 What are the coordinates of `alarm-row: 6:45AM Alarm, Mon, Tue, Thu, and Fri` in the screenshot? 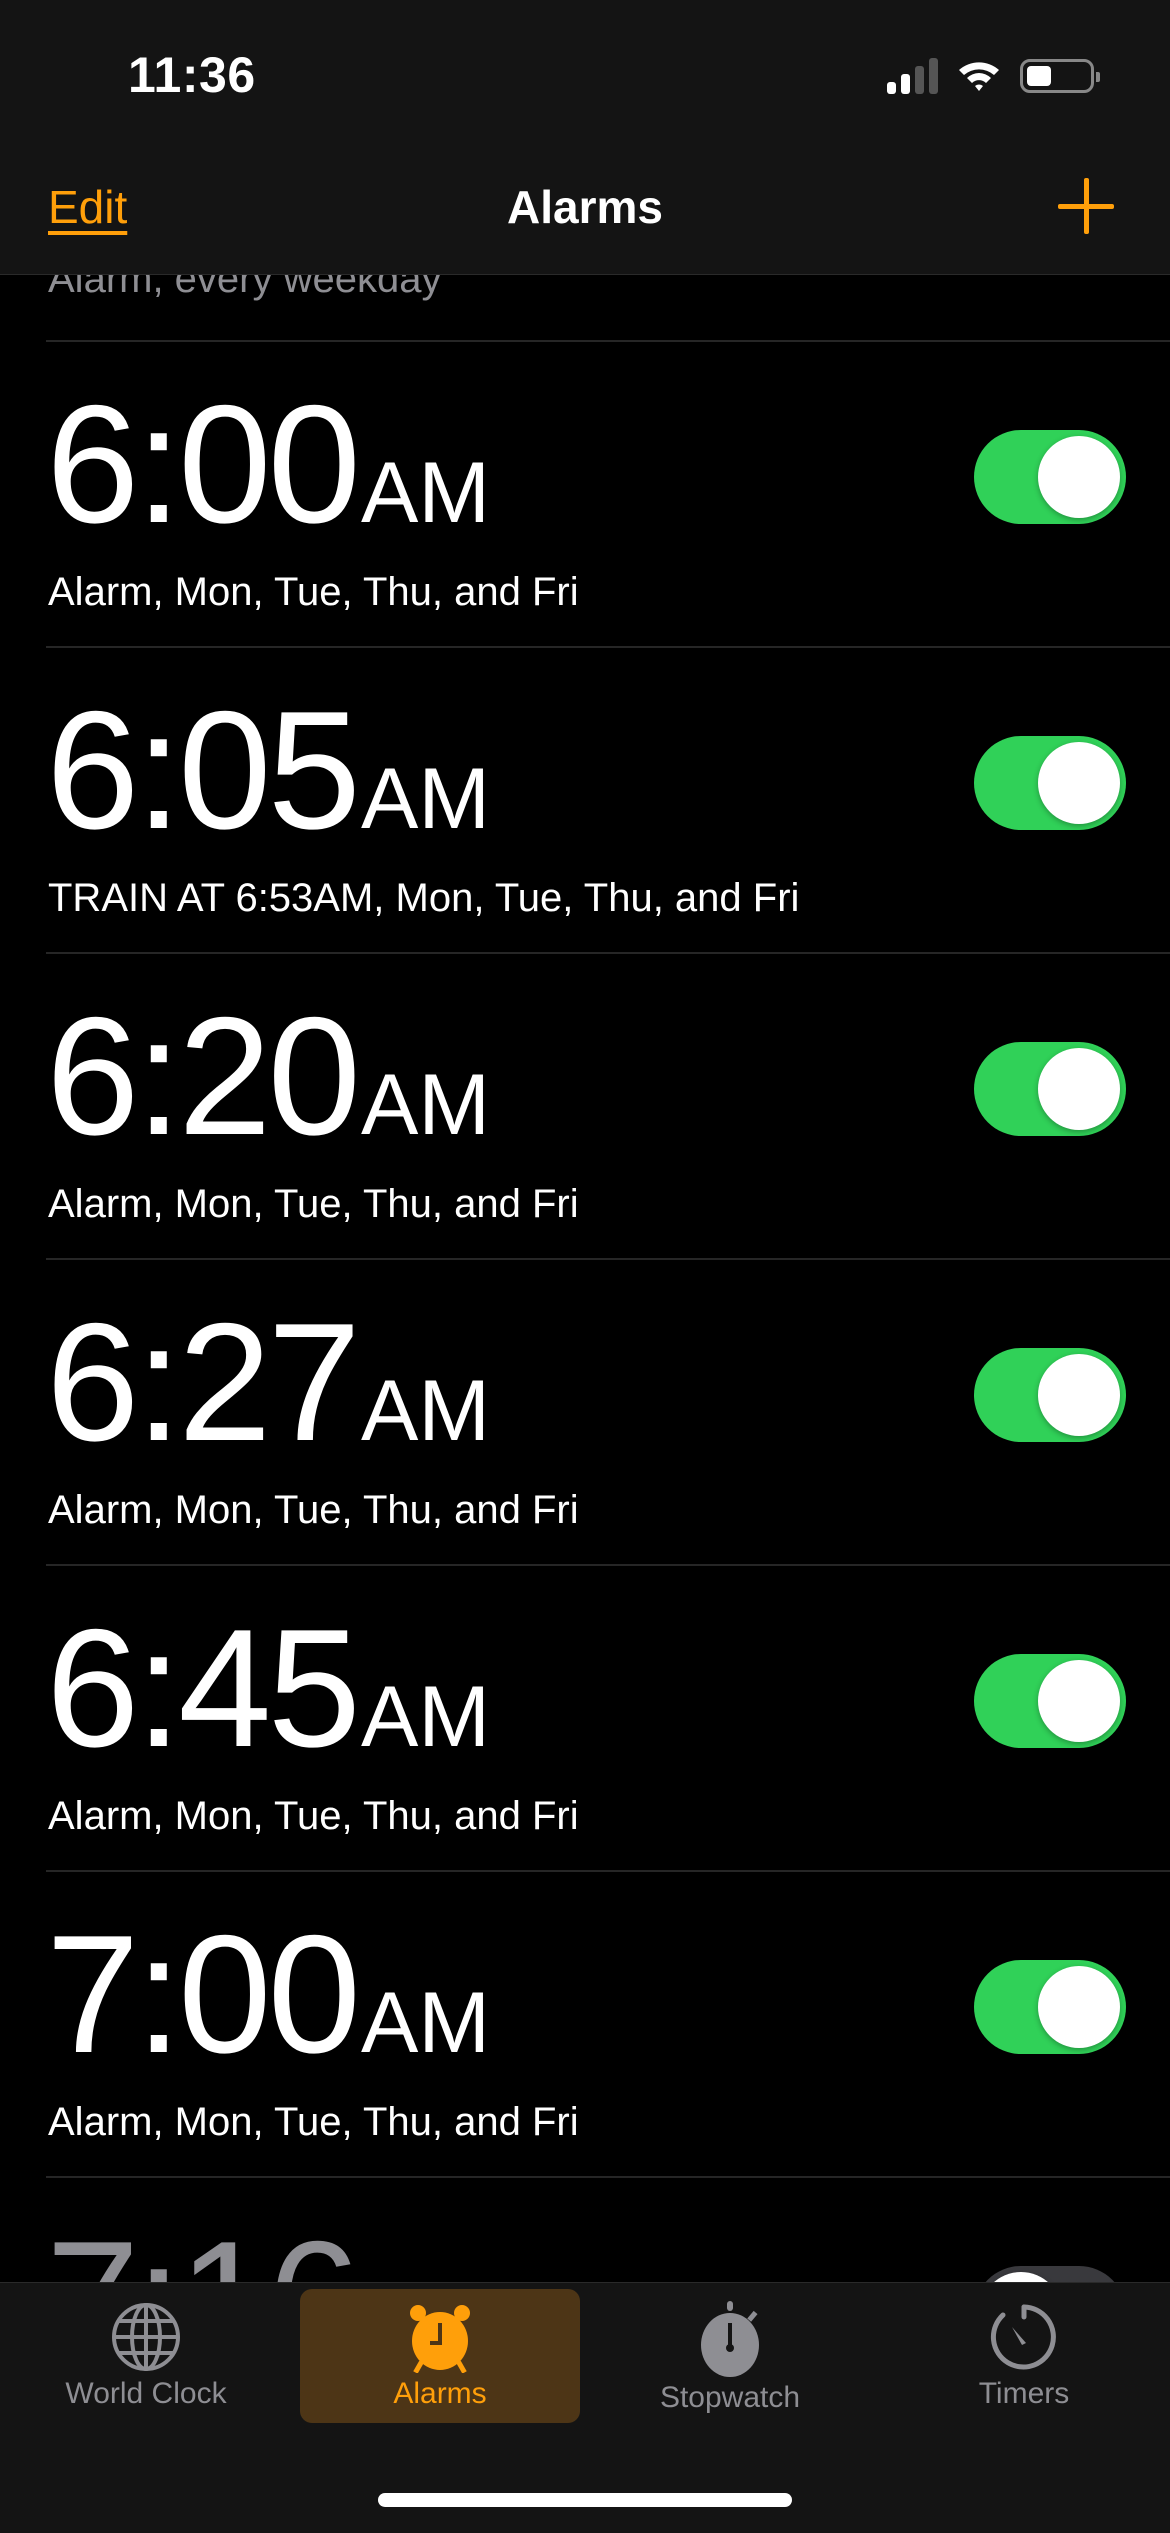 It's located at (608, 1719).